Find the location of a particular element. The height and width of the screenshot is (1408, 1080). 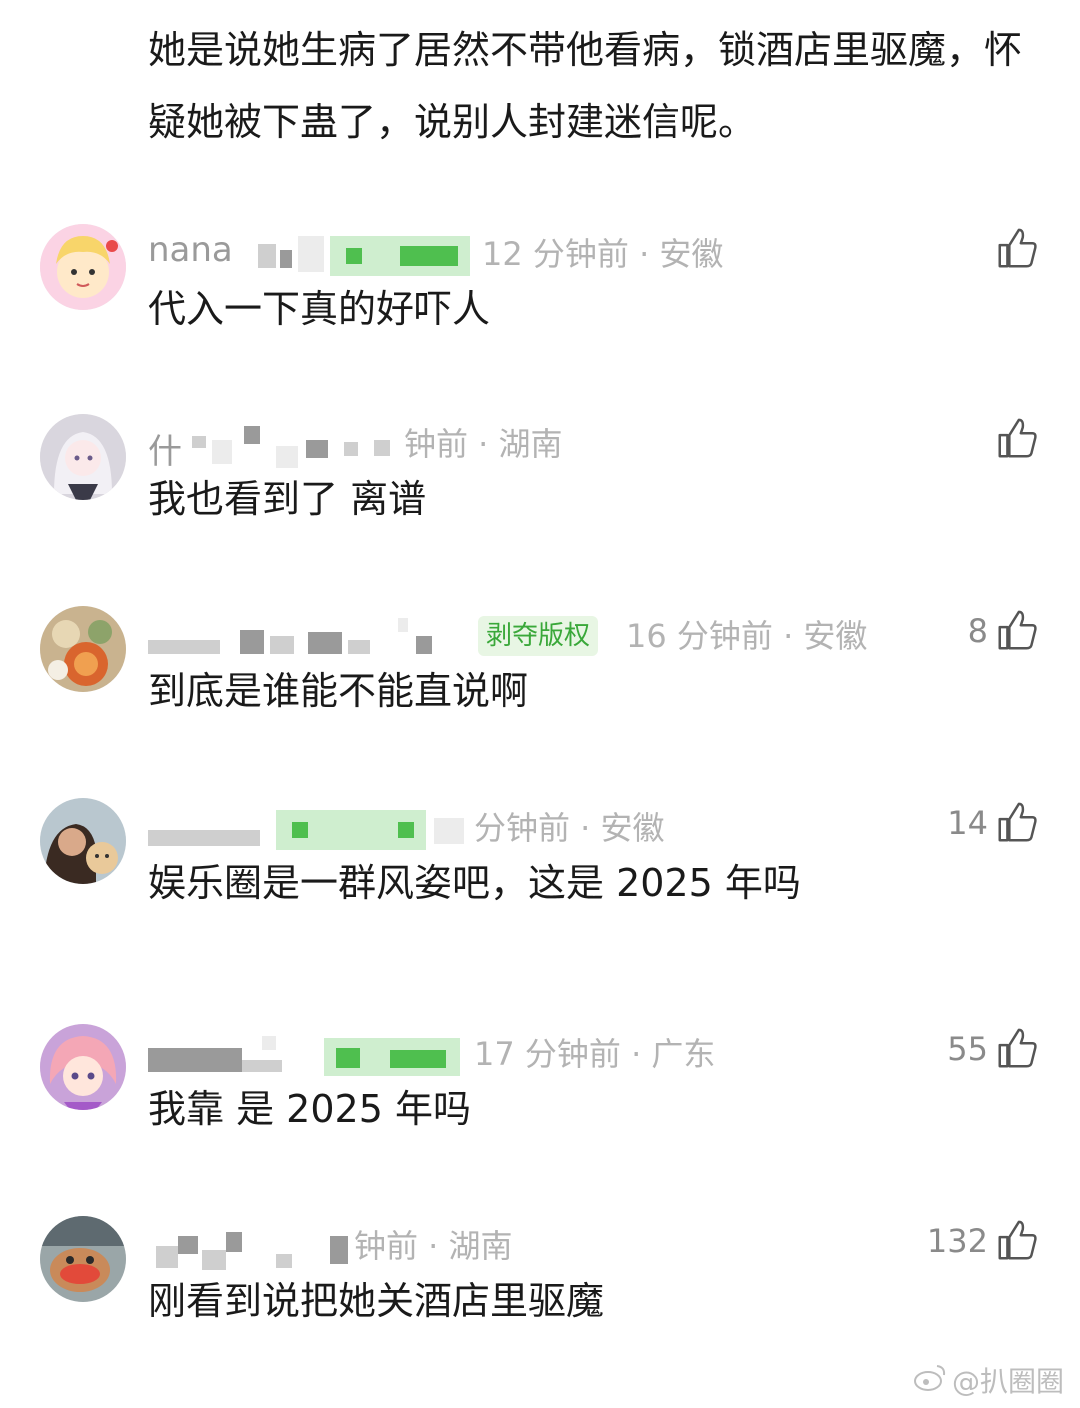

comment-item: 17 分钟前 · 广东 我靠 是 2025 年吗 55 is located at coordinates (540, 1094).